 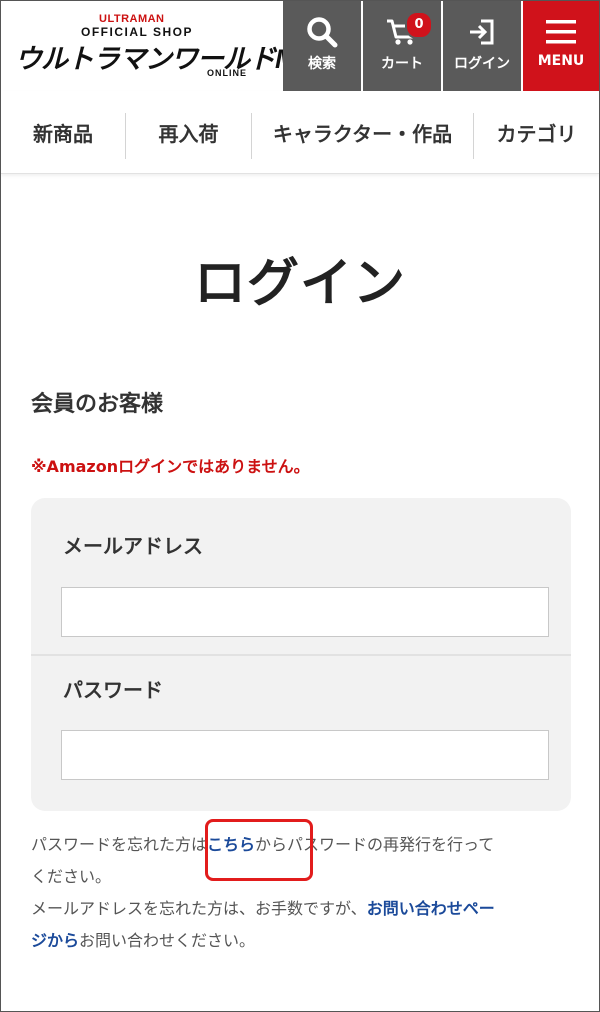 I want to click on login-button-label: ログイン, so click(x=482, y=64).